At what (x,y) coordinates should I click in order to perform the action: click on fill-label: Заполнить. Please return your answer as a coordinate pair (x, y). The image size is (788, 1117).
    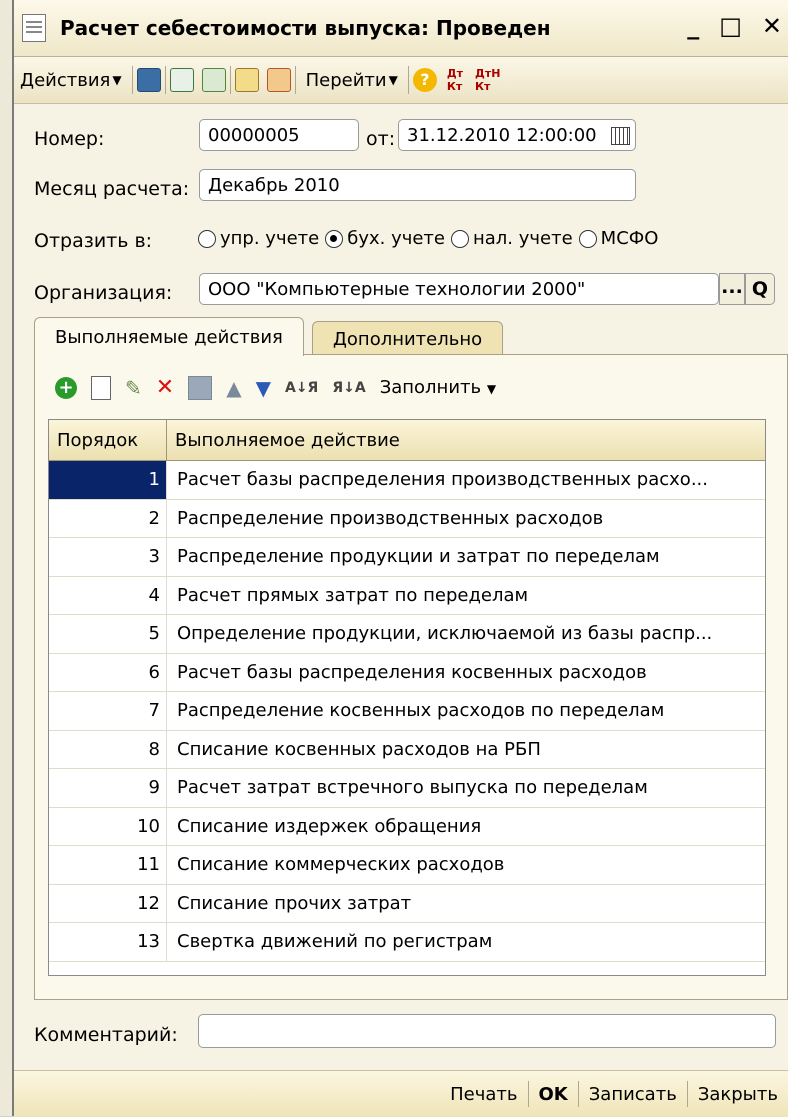
    Looking at the image, I should click on (430, 387).